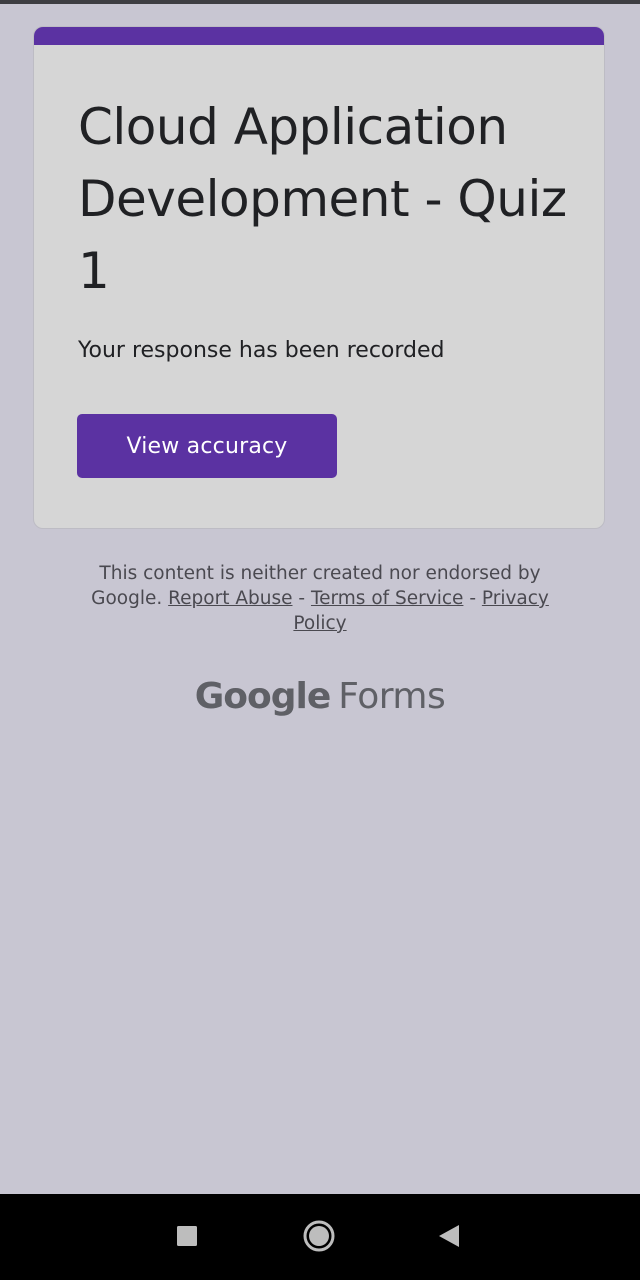 The width and height of the screenshot is (640, 1280). I want to click on back-icon, so click(449, 1236).